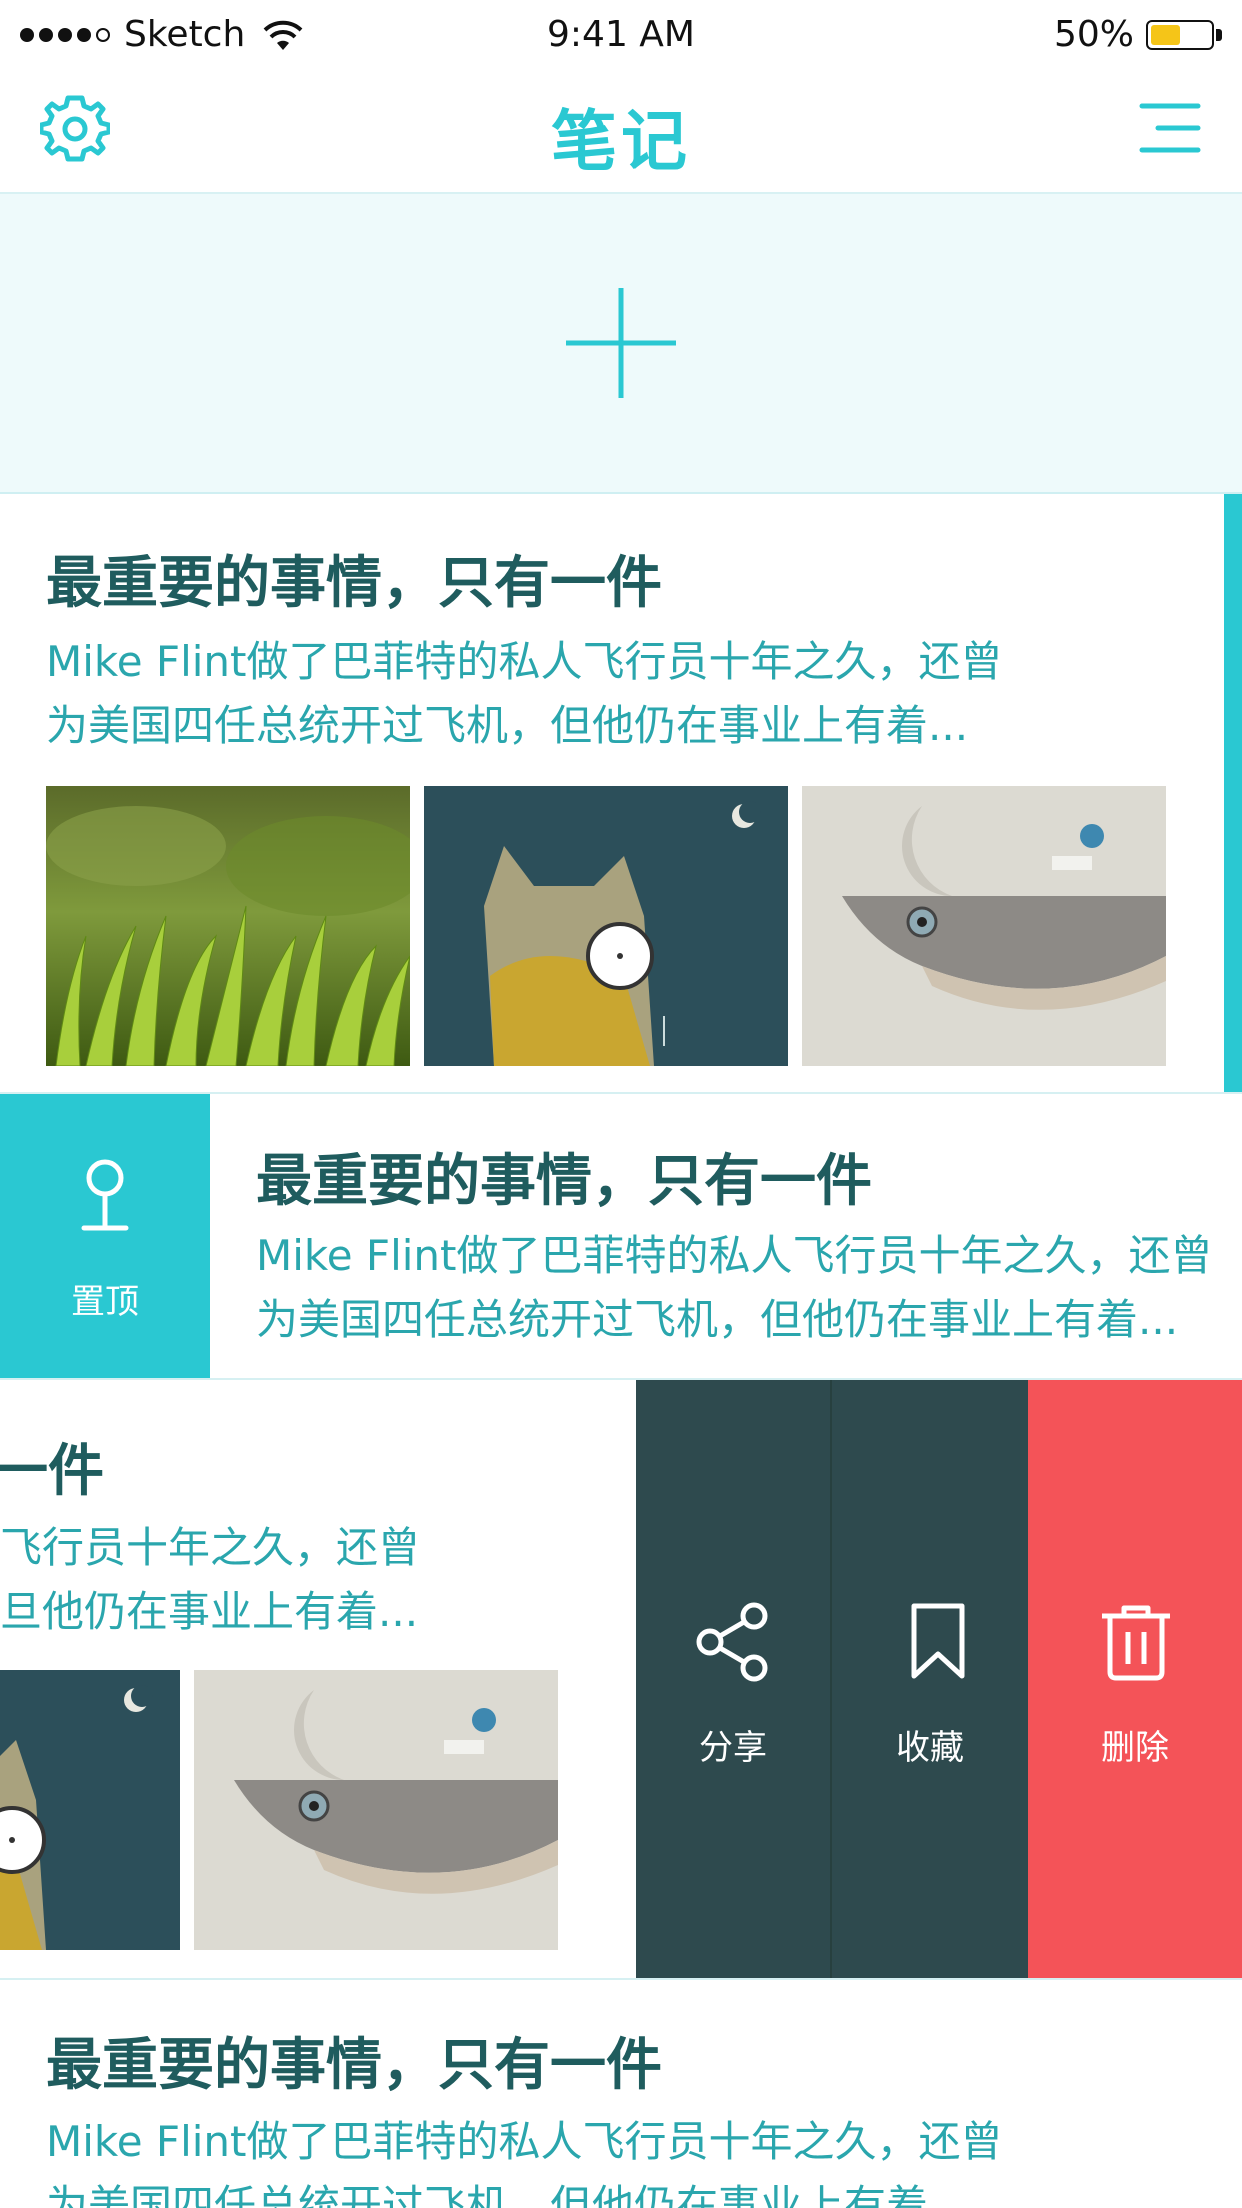  I want to click on status-right: 50%, so click(1138, 34).